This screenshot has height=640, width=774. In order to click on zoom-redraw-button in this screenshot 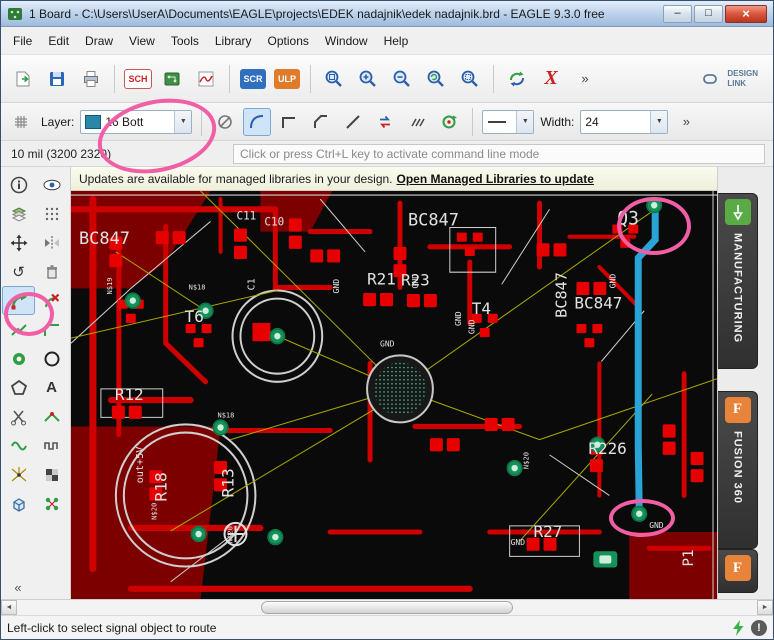, I will do `click(436, 79)`.